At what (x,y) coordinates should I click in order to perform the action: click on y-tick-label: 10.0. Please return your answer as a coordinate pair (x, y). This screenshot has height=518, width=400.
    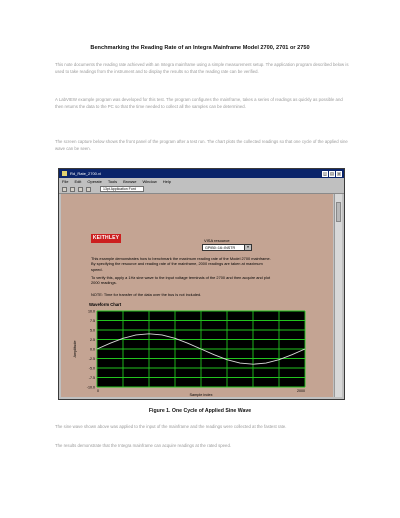
    Looking at the image, I should click on (91, 311).